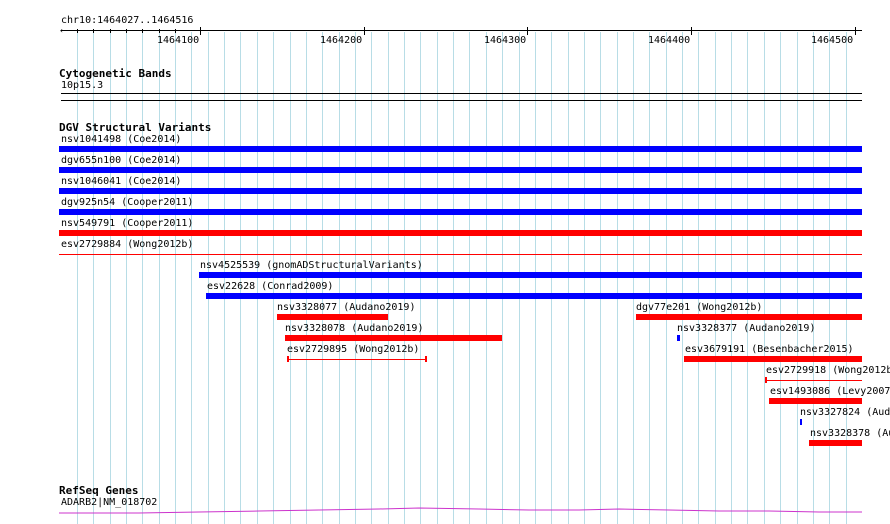  What do you see at coordinates (845, 412) in the screenshot?
I see `variant-label: nsv3327824 (Aud` at bounding box center [845, 412].